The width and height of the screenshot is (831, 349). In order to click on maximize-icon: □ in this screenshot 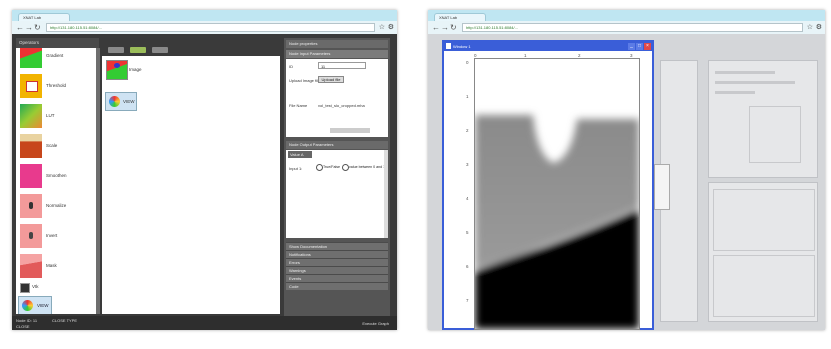, I will do `click(639, 46)`.